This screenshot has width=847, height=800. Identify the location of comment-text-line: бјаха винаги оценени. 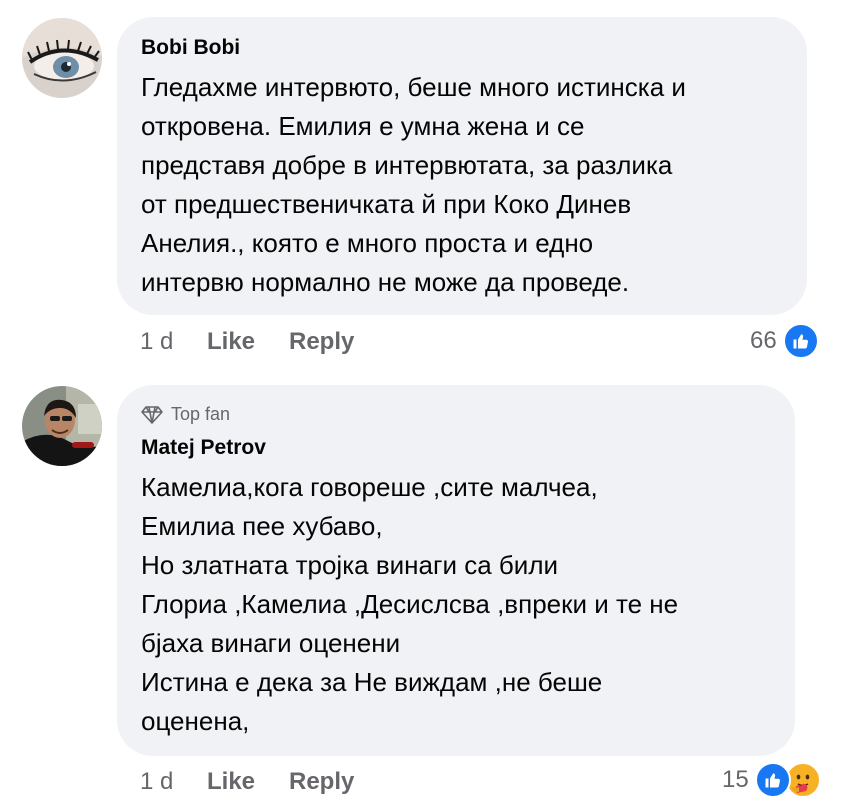
(271, 643).